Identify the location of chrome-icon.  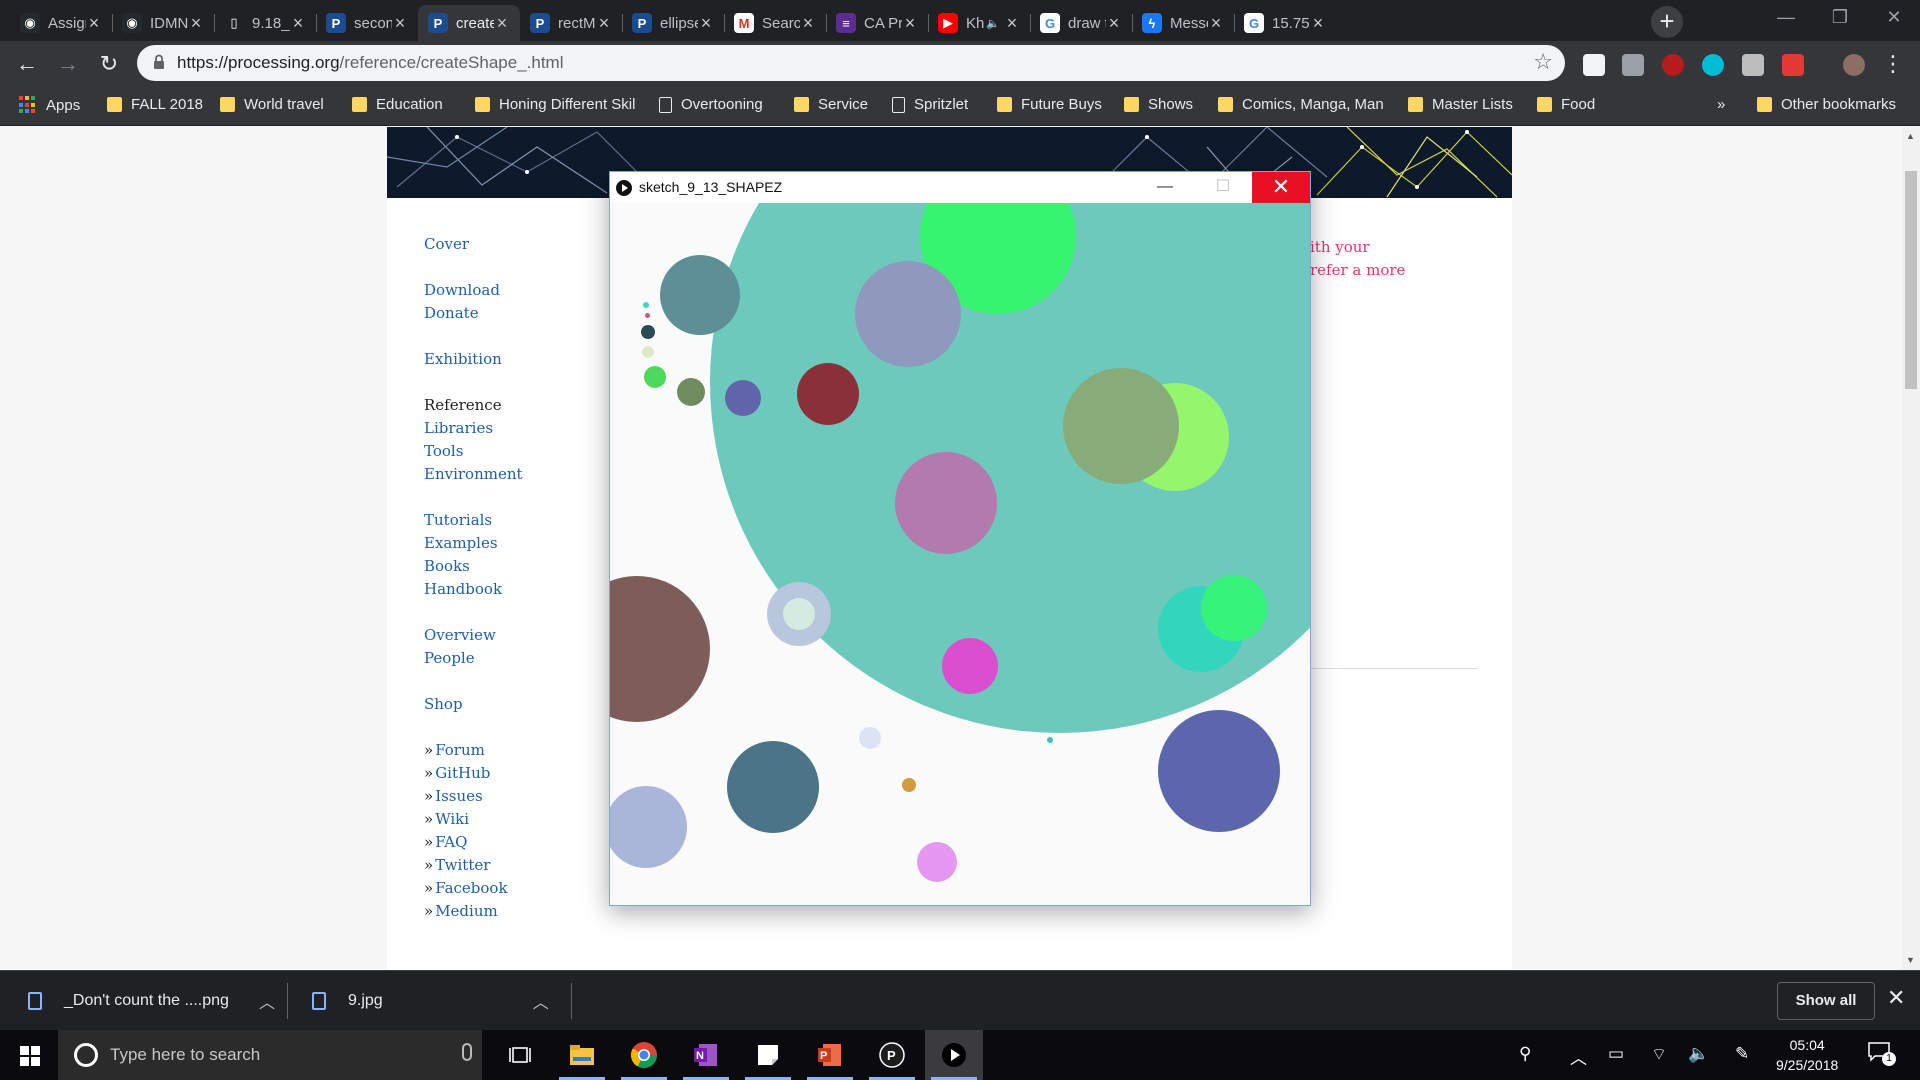
(644, 1055).